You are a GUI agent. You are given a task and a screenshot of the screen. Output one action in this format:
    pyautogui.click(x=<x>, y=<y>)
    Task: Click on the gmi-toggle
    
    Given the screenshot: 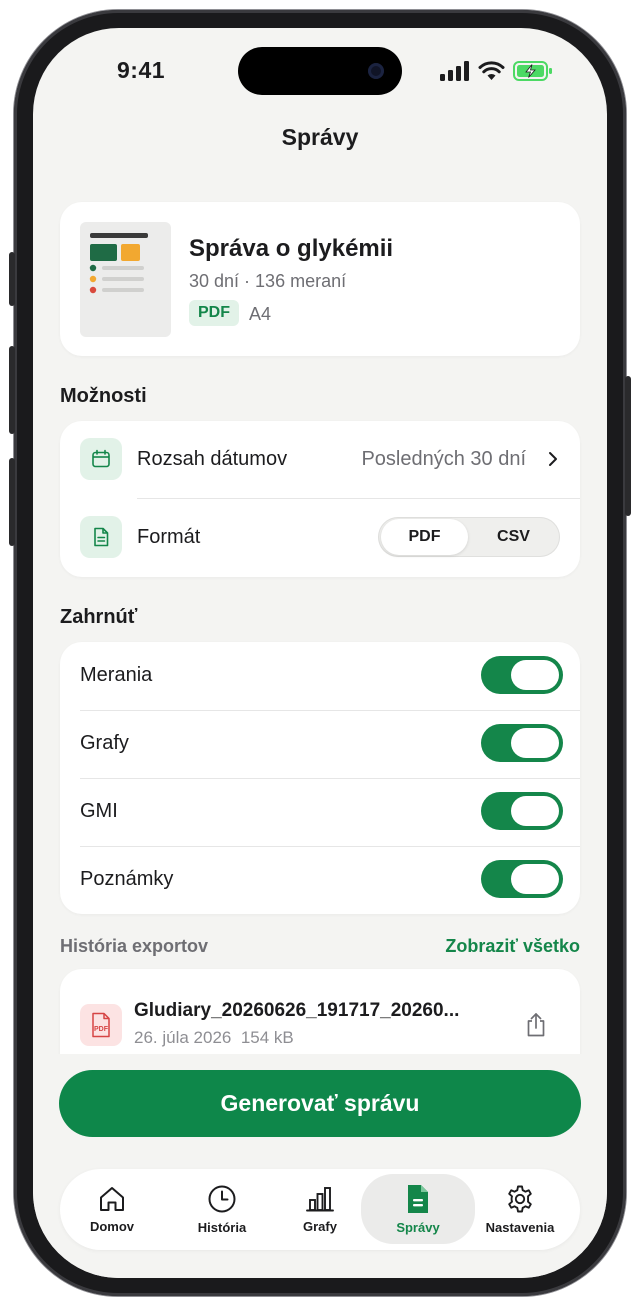 What is the action you would take?
    pyautogui.click(x=522, y=811)
    